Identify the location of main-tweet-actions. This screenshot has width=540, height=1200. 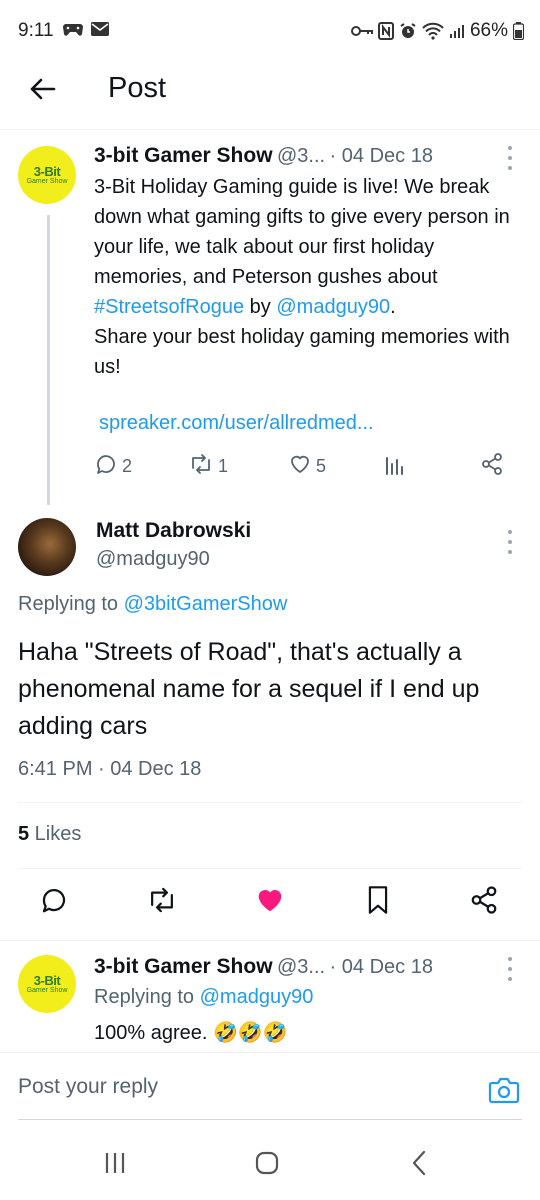
(270, 904).